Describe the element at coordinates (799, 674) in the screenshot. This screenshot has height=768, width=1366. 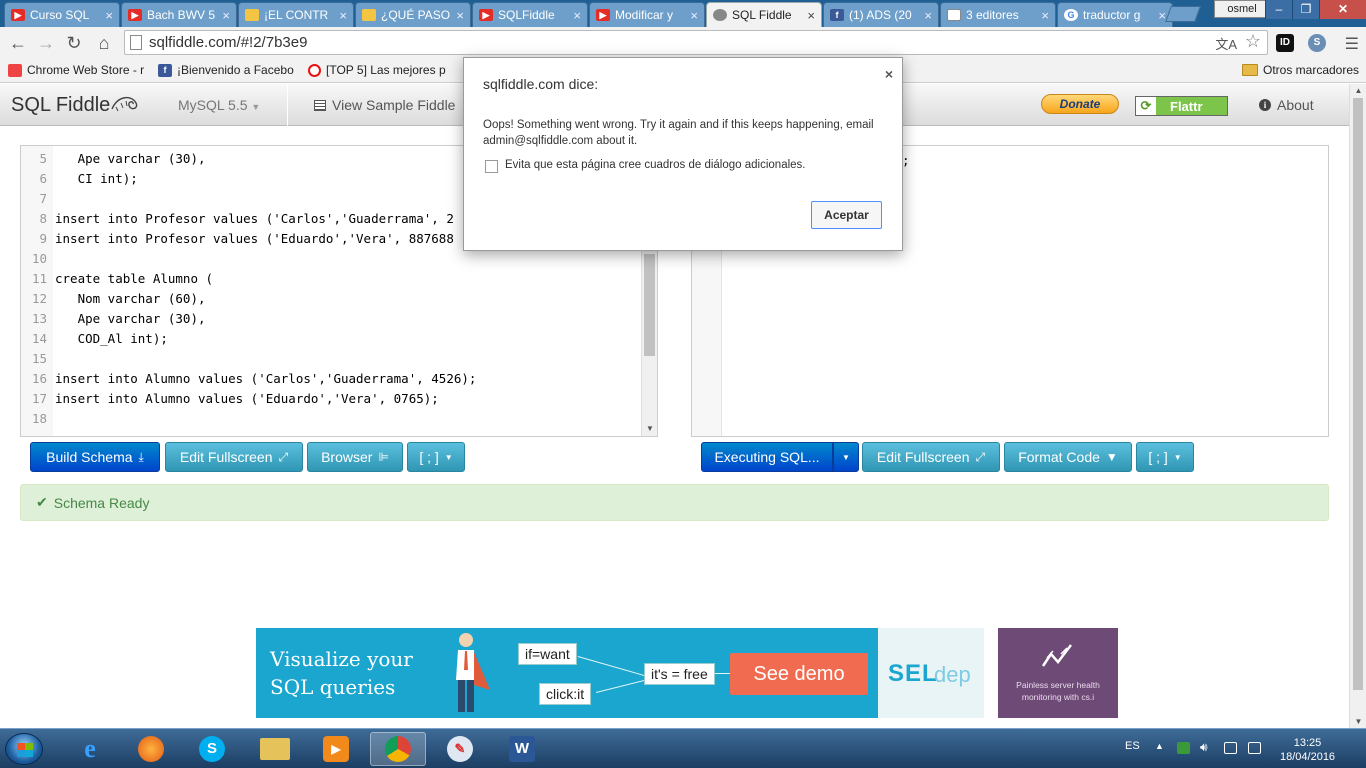
I see `see-demo-button: See demo` at that location.